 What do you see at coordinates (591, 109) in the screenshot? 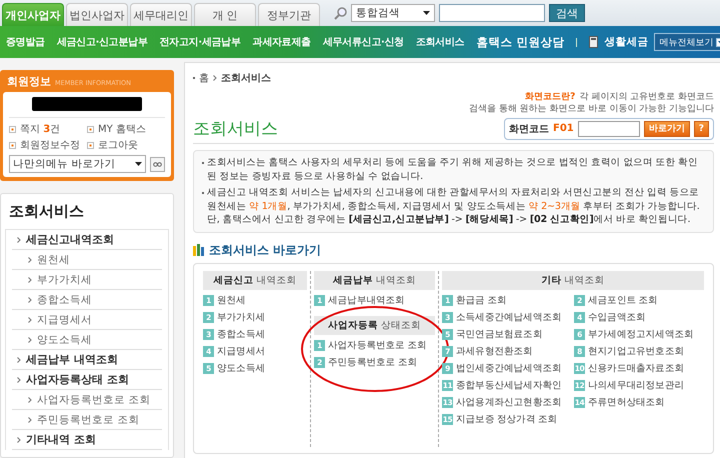
I see `help-text: 검색을 통해 원하는 화면으로 바로 이동이 가능한 기능입니다` at bounding box center [591, 109].